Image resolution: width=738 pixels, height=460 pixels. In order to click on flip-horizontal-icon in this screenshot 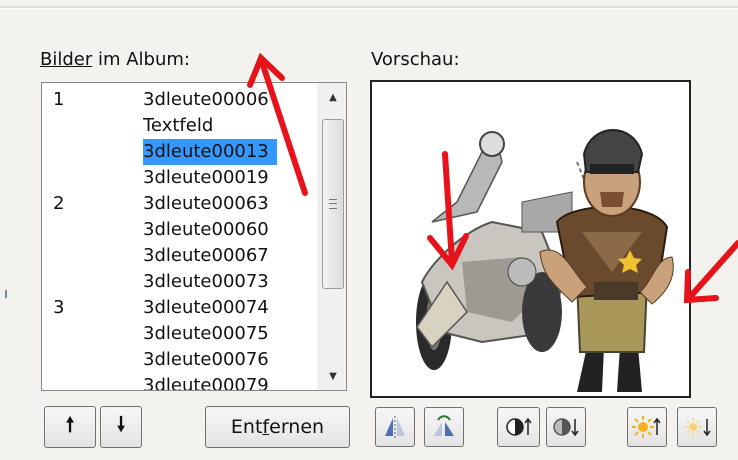, I will do `click(395, 427)`.